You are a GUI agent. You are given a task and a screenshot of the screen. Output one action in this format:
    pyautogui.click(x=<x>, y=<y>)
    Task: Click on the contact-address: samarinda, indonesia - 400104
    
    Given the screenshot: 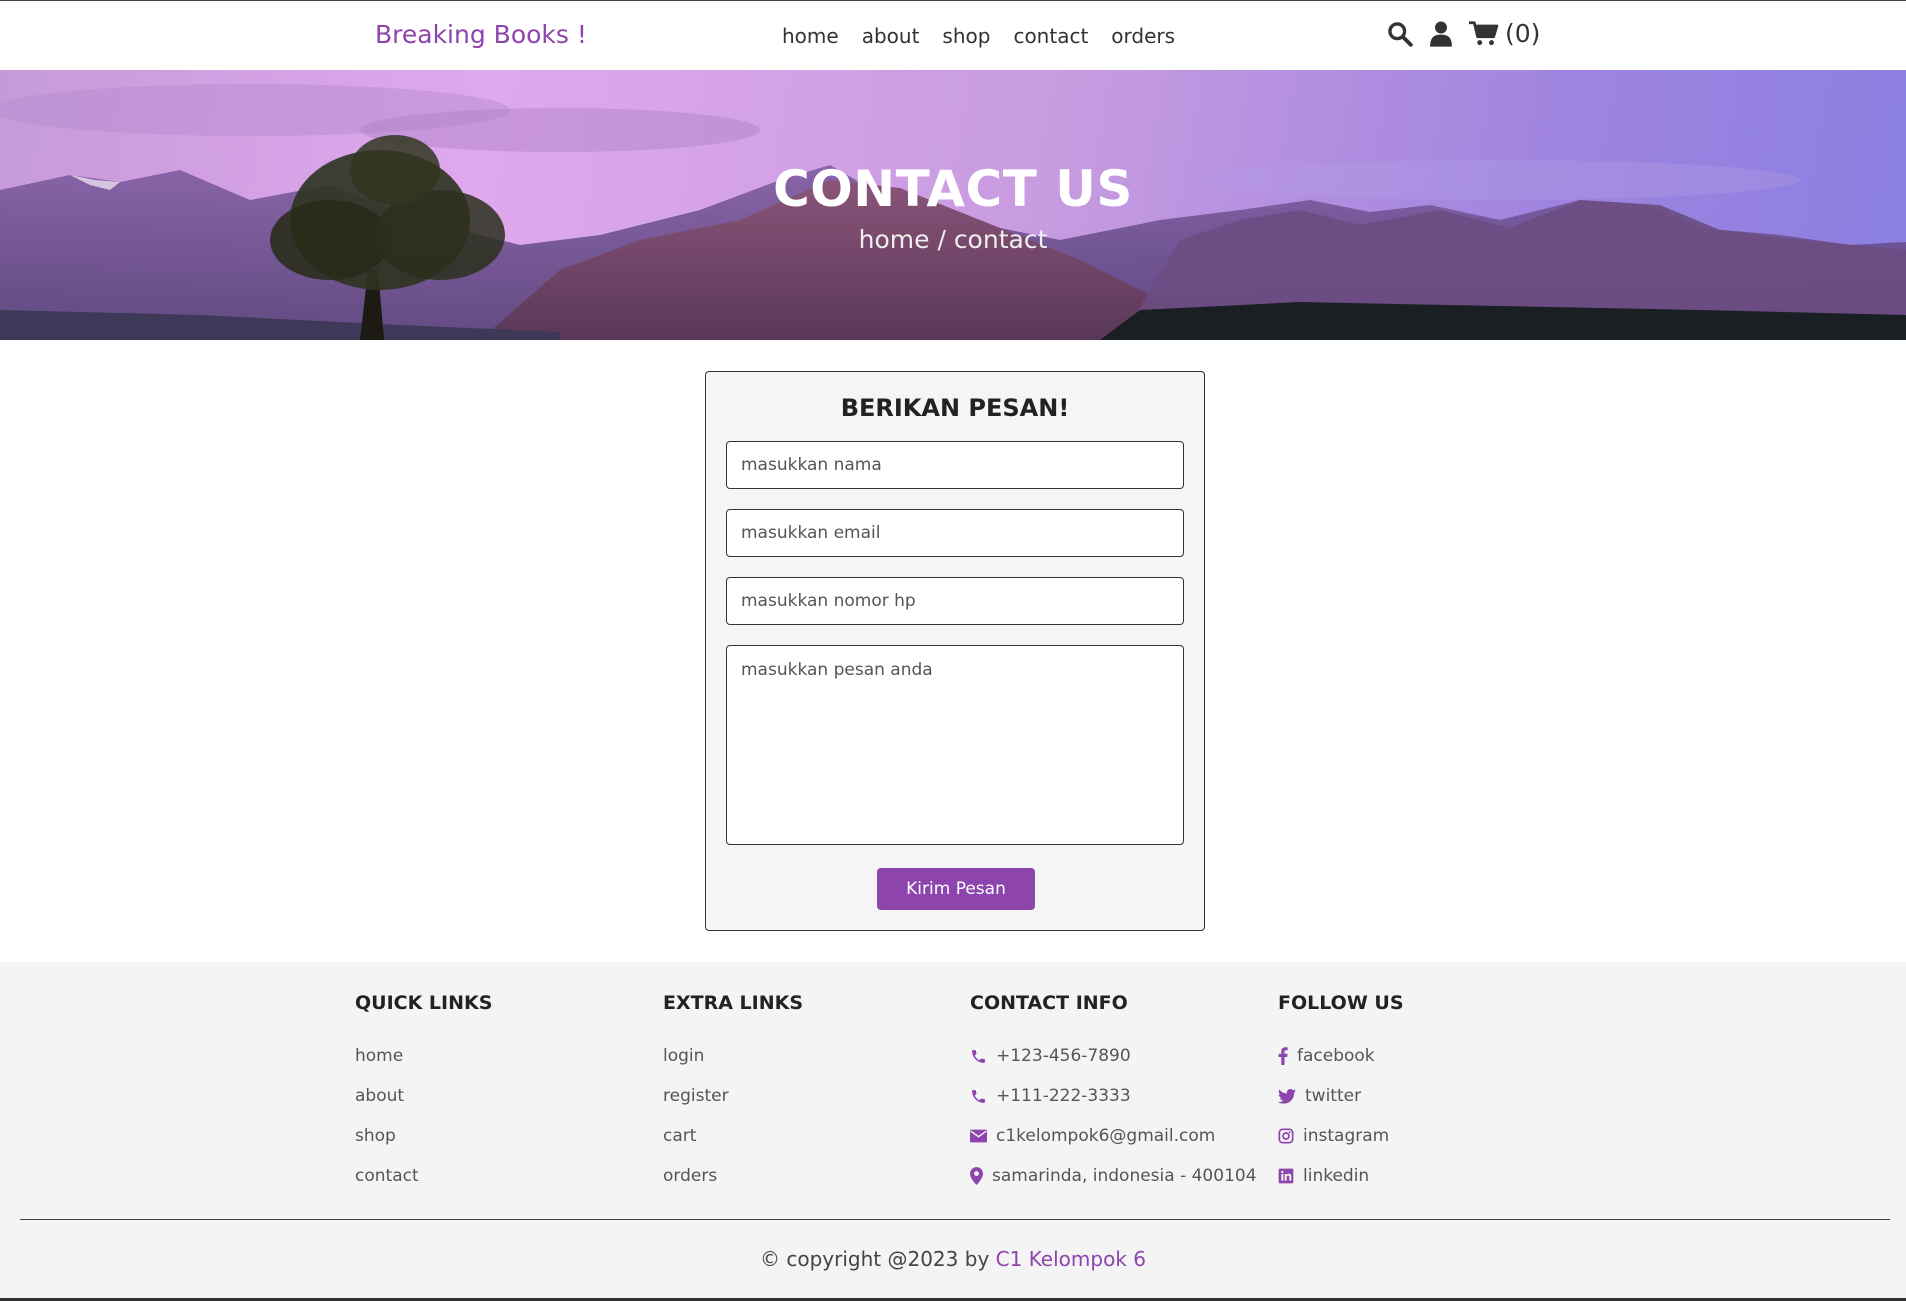 What is the action you would take?
    pyautogui.click(x=1113, y=1176)
    